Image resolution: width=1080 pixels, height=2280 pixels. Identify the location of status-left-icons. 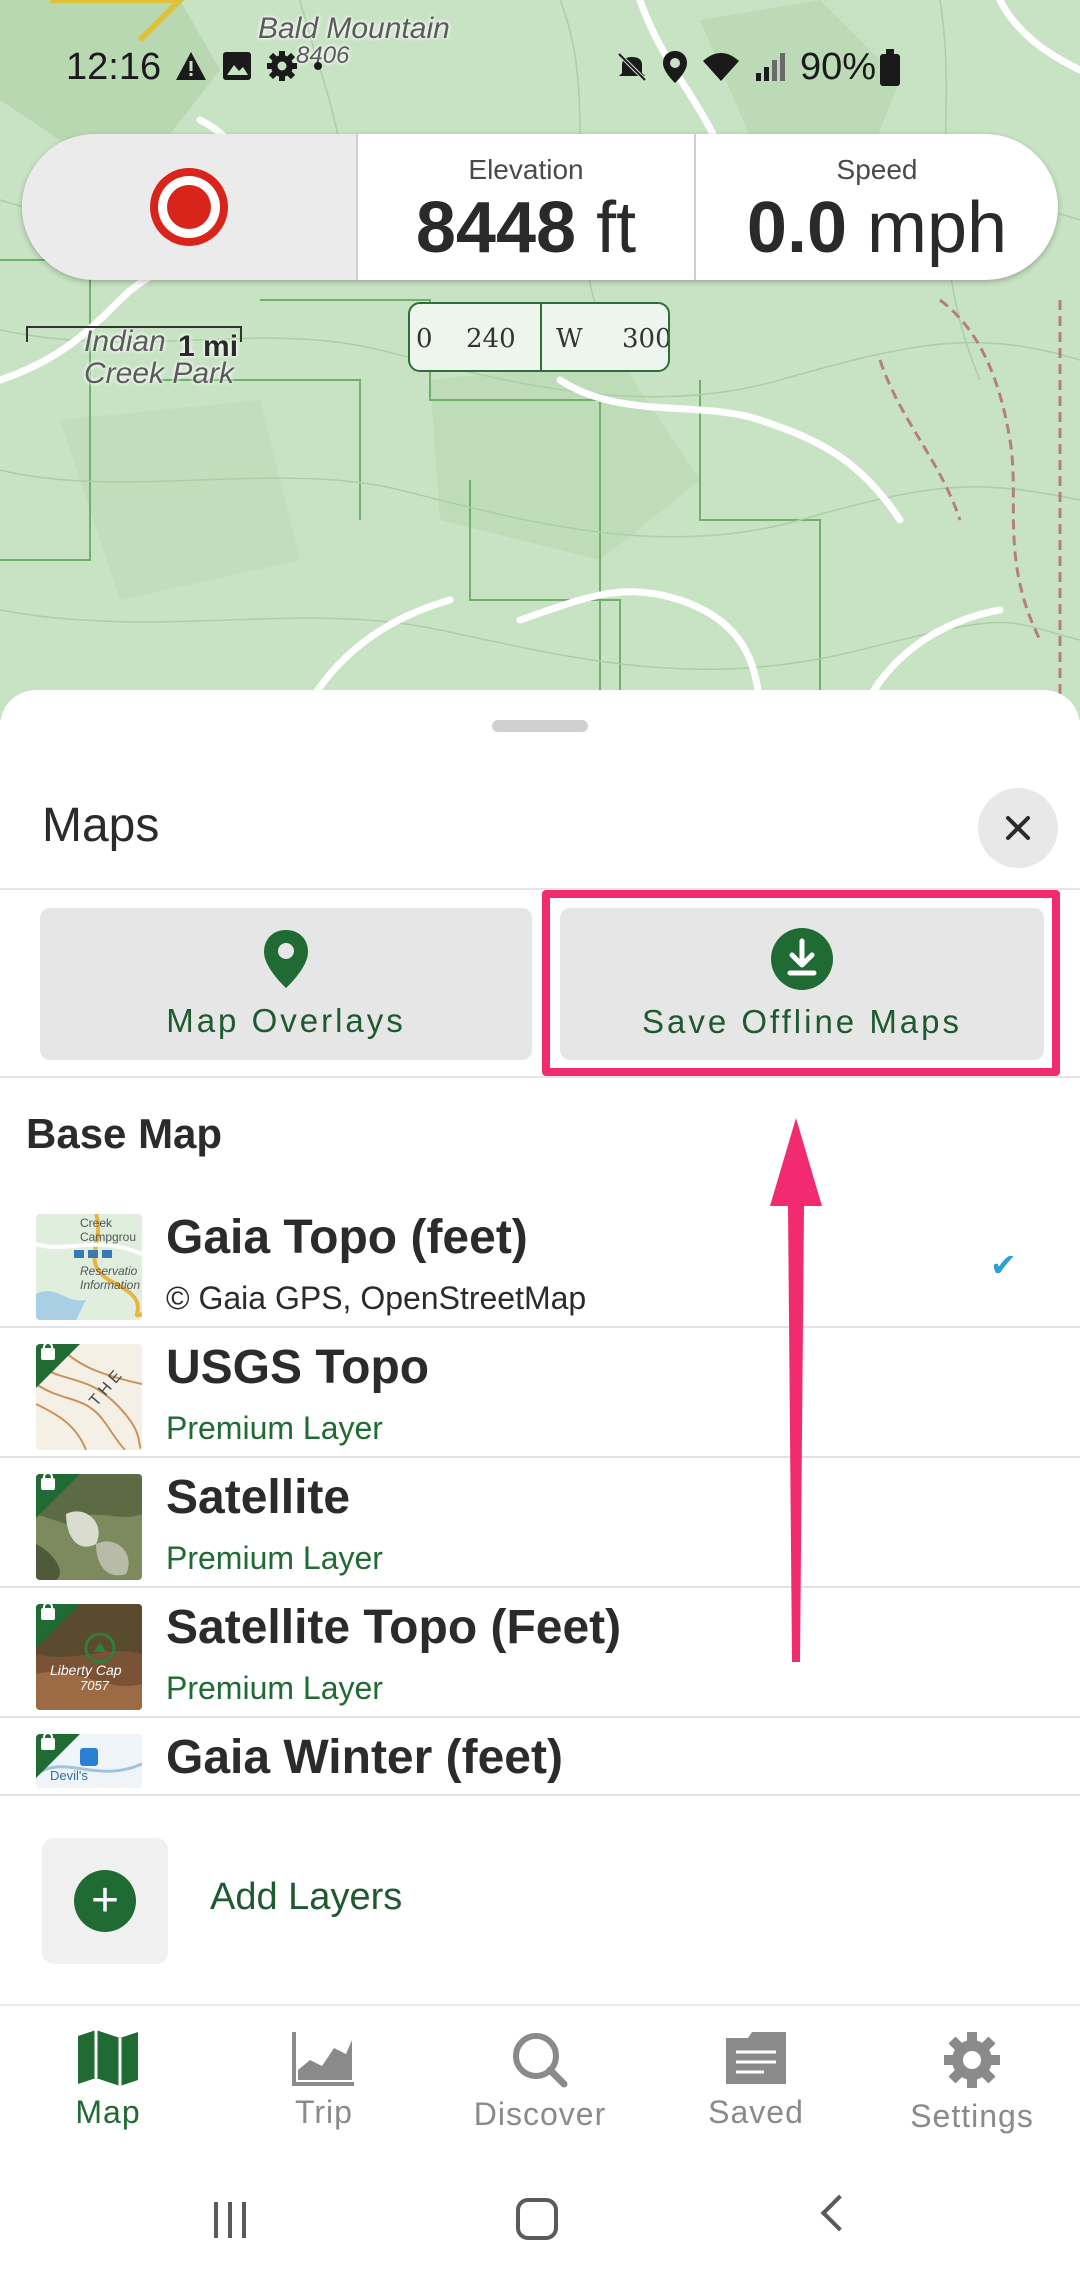
(249, 66).